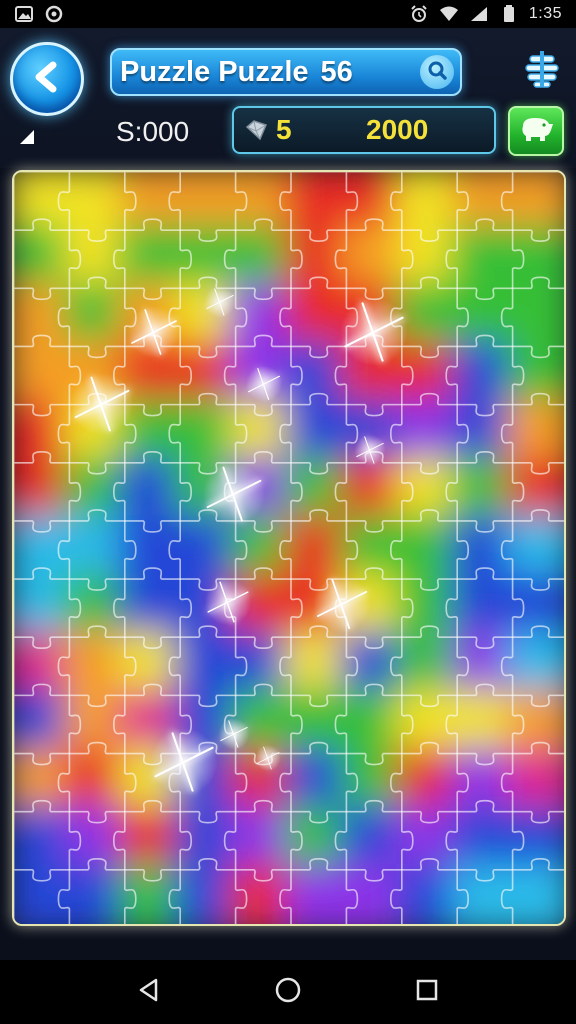 This screenshot has width=576, height=1024. What do you see at coordinates (479, 14) in the screenshot?
I see `signal-icon` at bounding box center [479, 14].